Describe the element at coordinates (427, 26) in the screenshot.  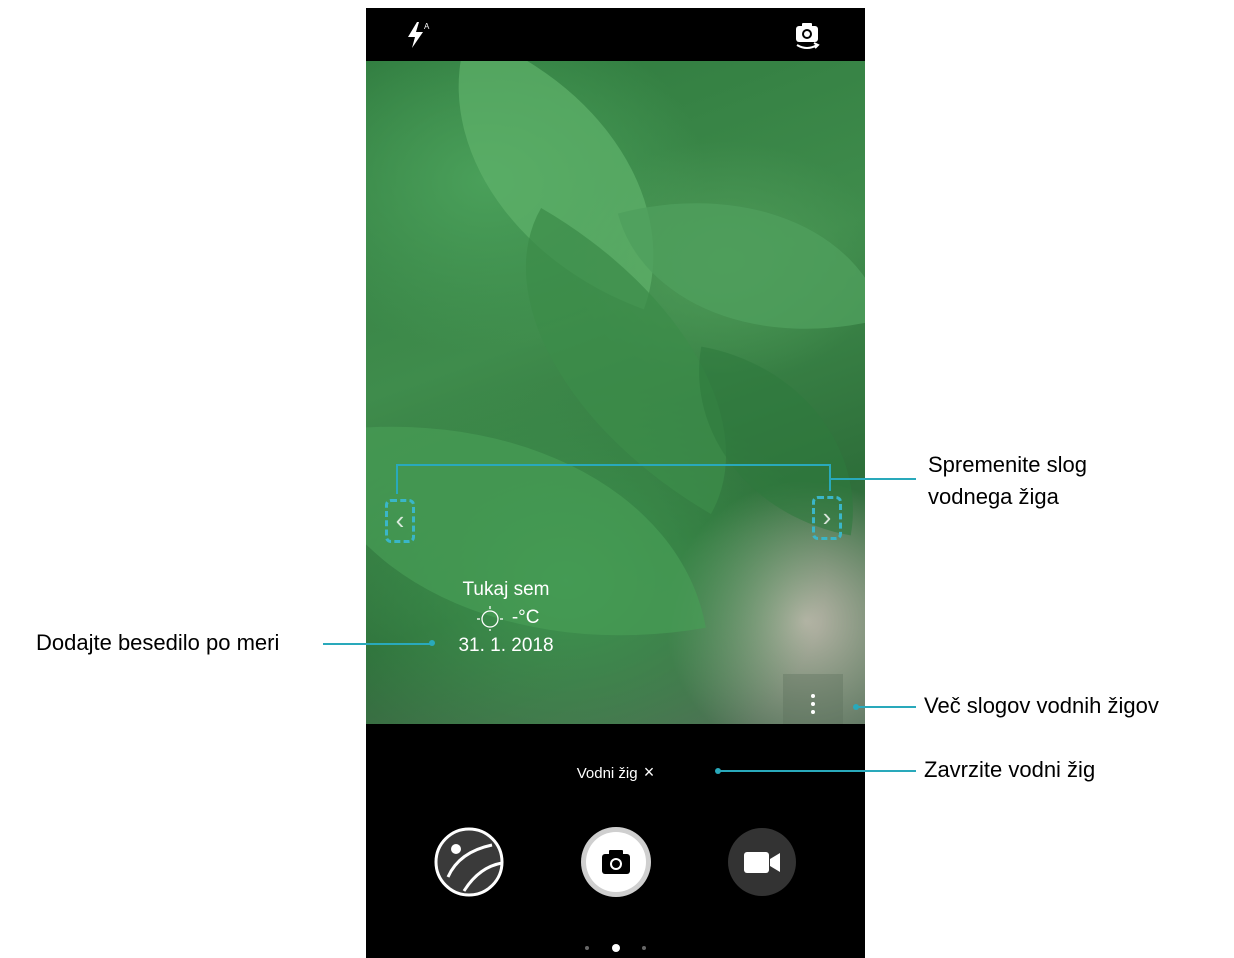
I see `svg-text: A` at that location.